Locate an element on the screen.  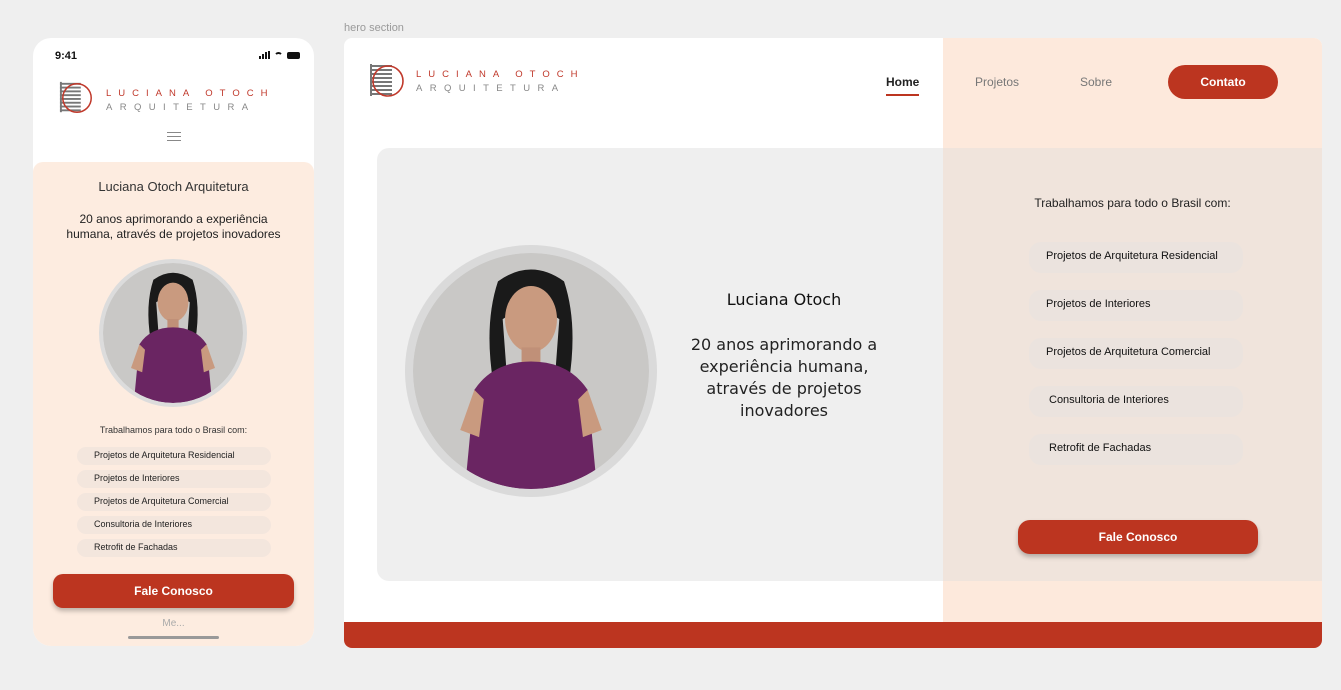
mobile-title: Luciana Otoch Arquitetura is located at coordinates (173, 186).